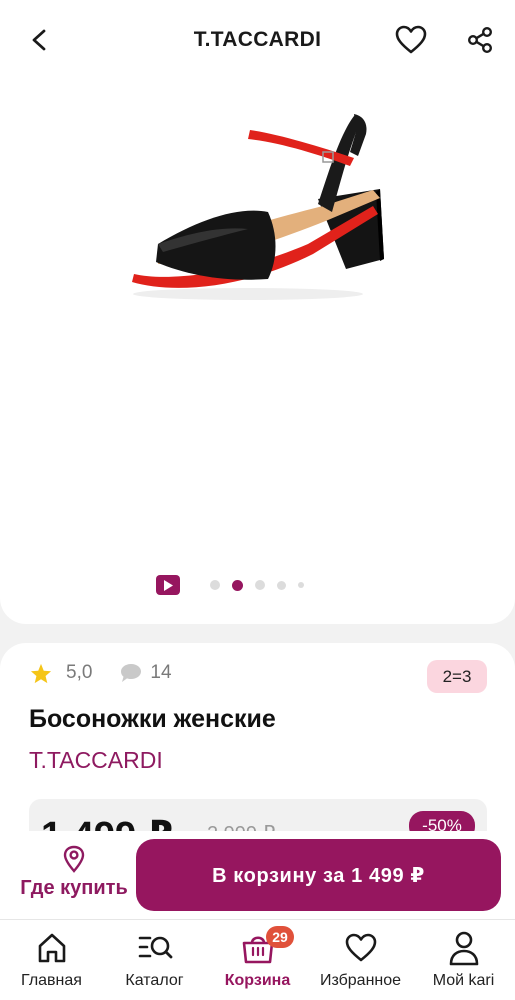 The height and width of the screenshot is (1000, 515). Describe the element at coordinates (280, 937) in the screenshot. I see `cart-count-badge: 29` at that location.